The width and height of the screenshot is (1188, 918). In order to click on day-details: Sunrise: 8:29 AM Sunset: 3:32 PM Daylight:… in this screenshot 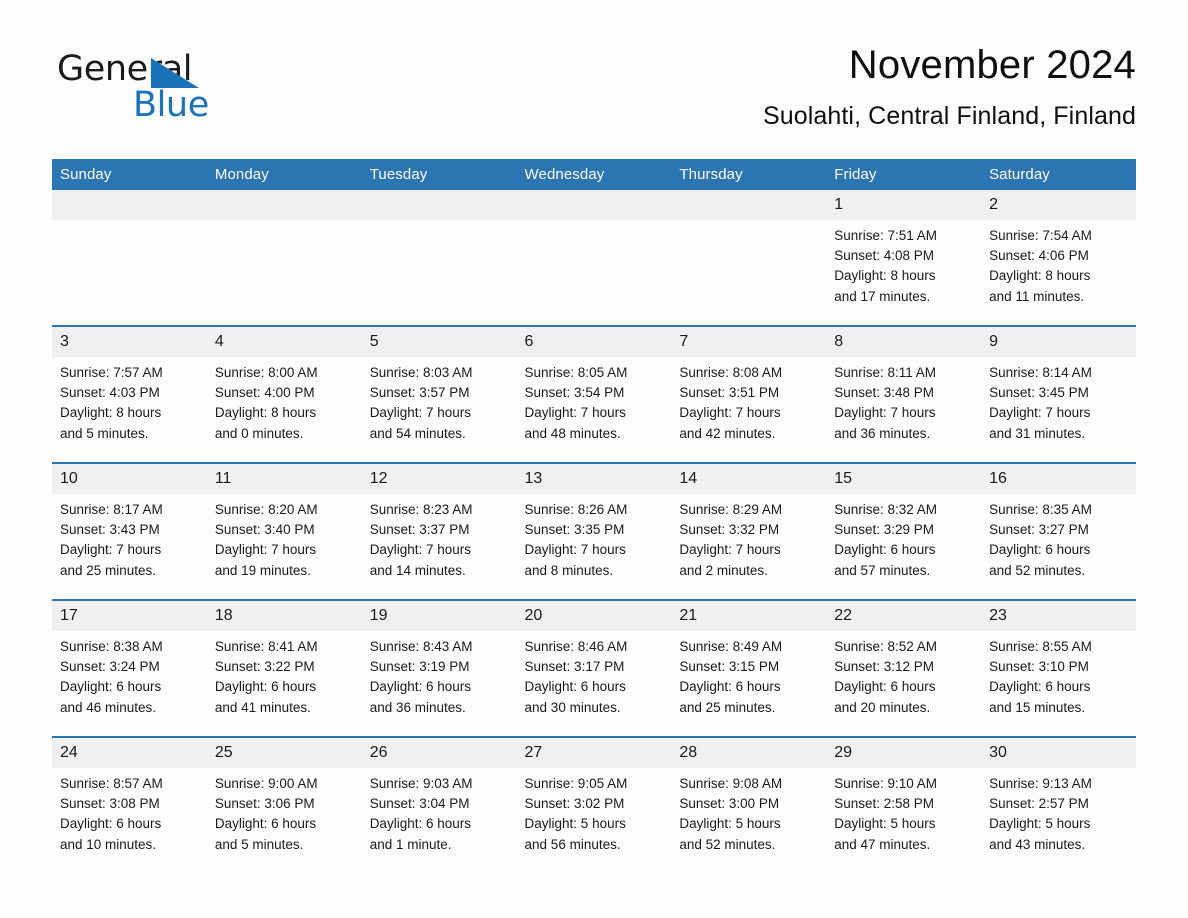, I will do `click(748, 537)`.